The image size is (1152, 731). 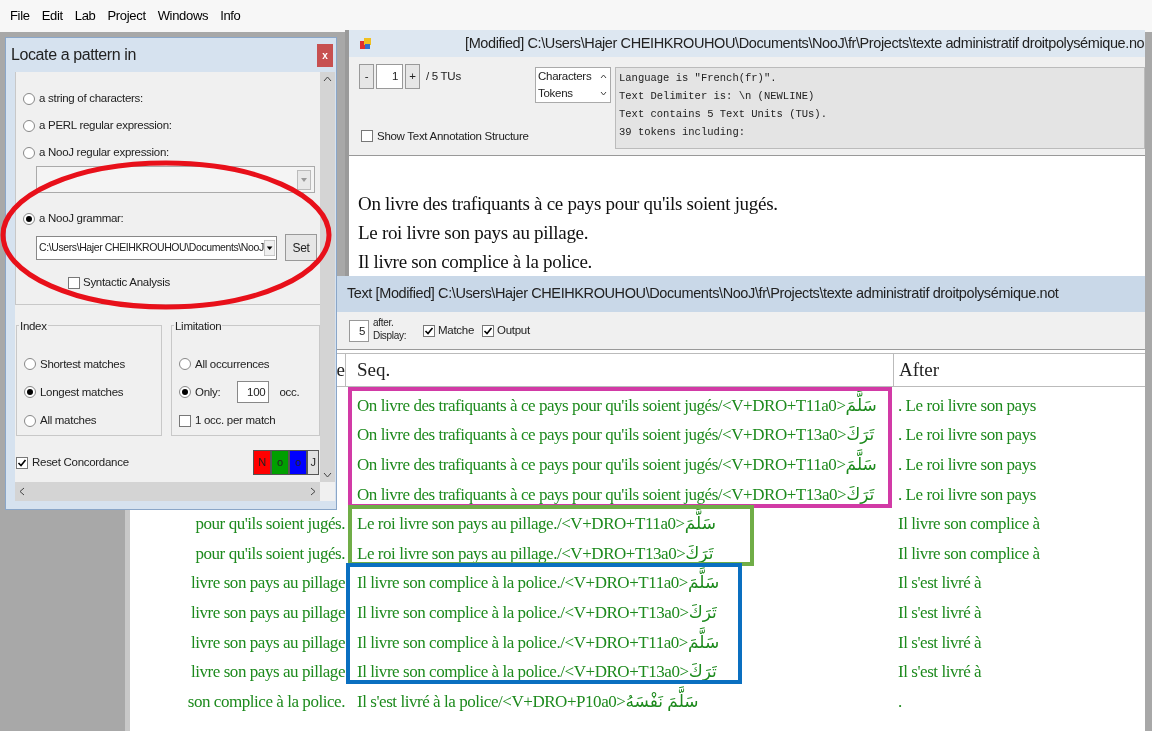 What do you see at coordinates (535, 553) in the screenshot?
I see `table-cell-text: Le roi livre son pays au pillage./<V+DRO+T13a0>تَرَكَ` at bounding box center [535, 553].